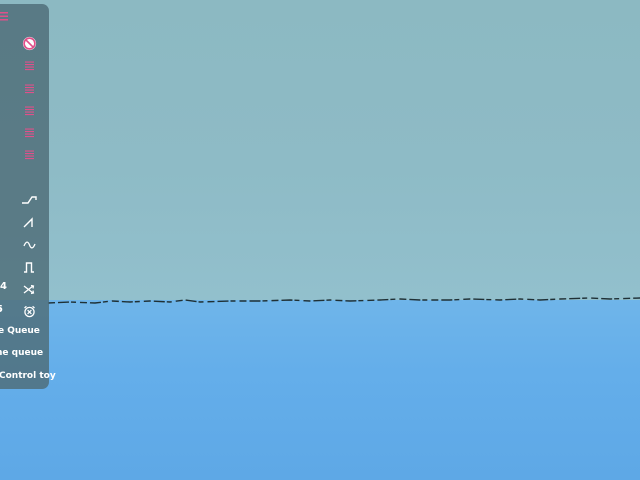  I want to click on sawtooth-wave-icon, so click(29, 222).